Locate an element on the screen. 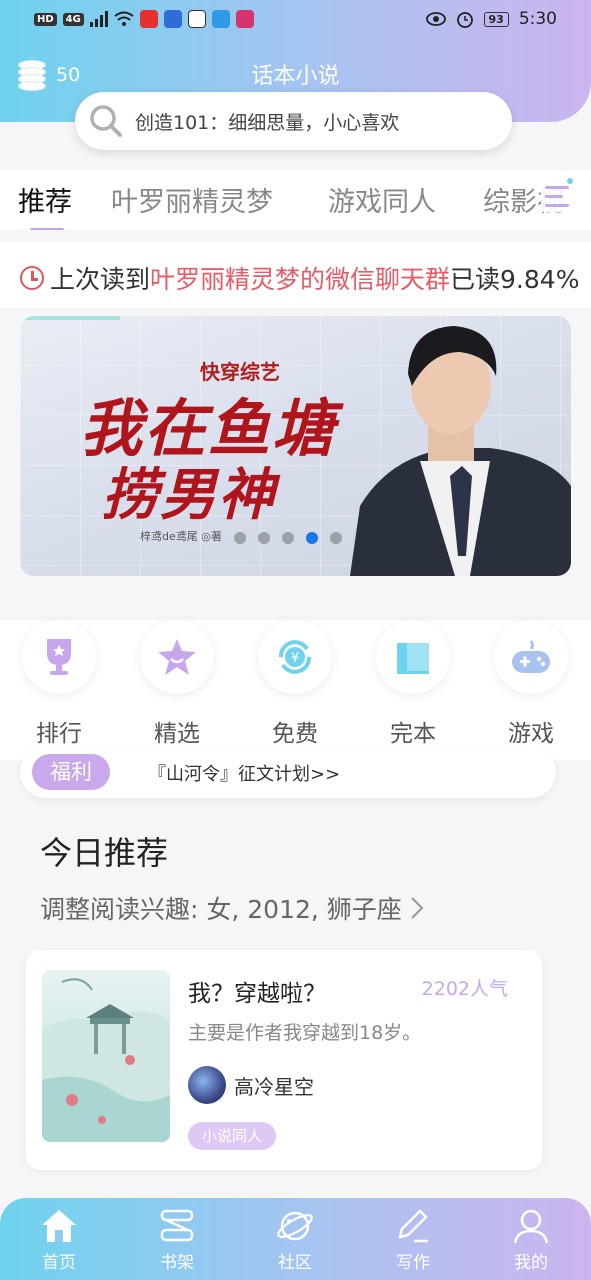  category-label: 精选 is located at coordinates (177, 734).